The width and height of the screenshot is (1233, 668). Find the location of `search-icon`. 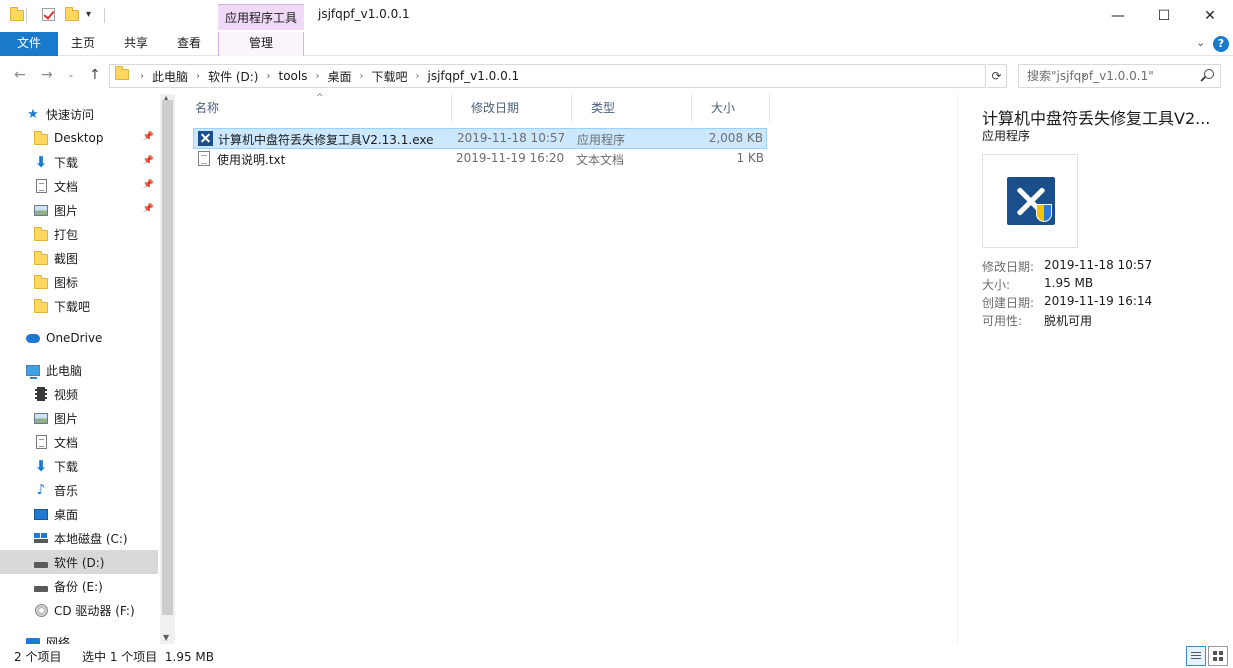

search-icon is located at coordinates (1209, 74).